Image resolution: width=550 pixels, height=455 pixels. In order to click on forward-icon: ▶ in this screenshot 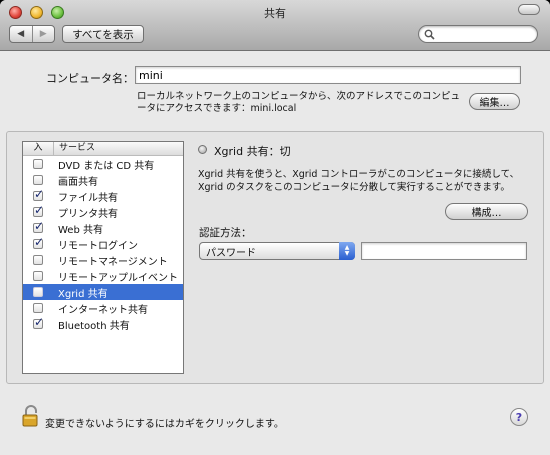, I will do `click(43, 34)`.